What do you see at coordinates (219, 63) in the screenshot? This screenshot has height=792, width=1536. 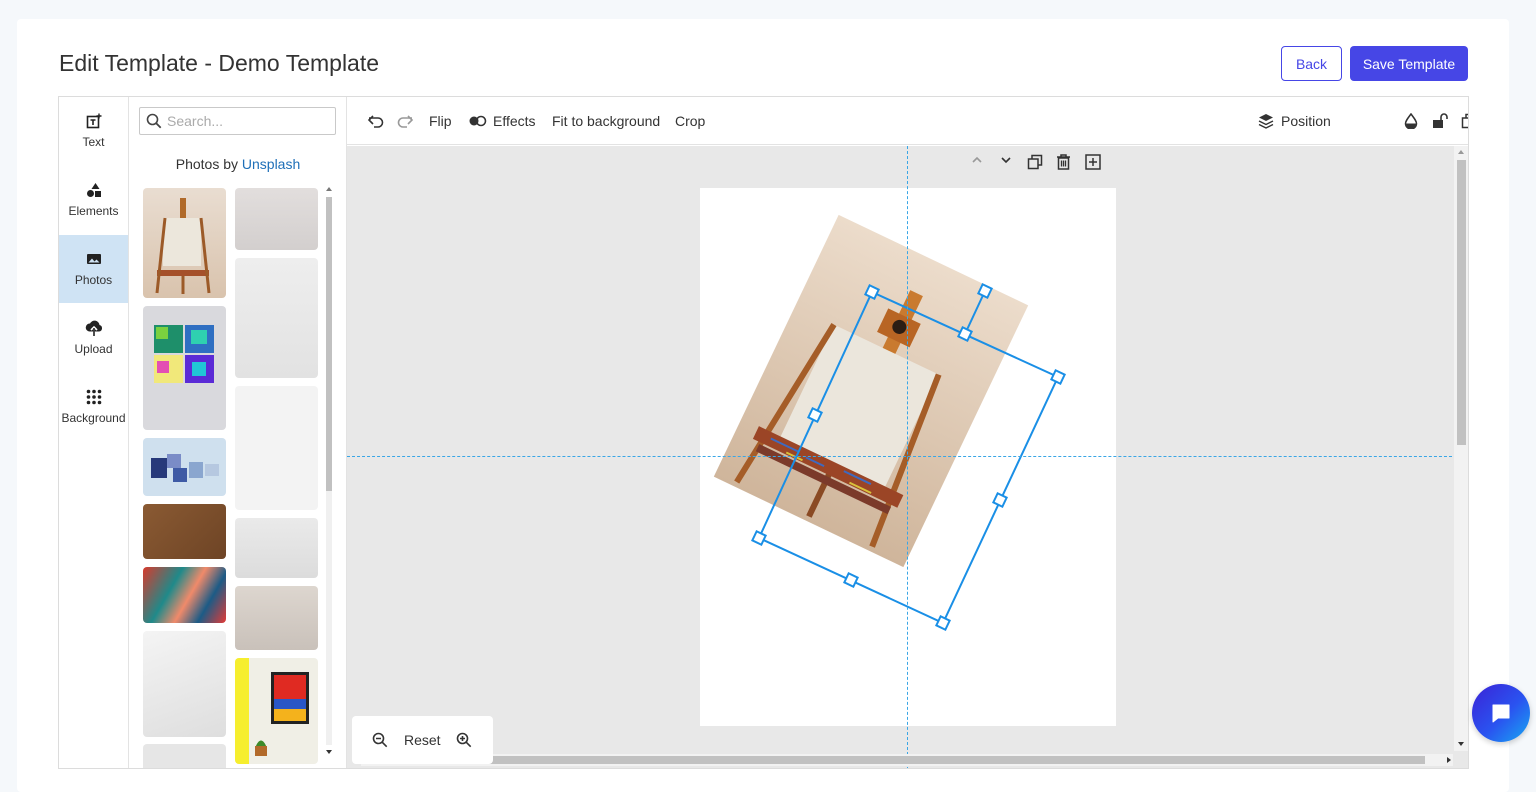 I see `page-title: Edit Template - Demo Template` at bounding box center [219, 63].